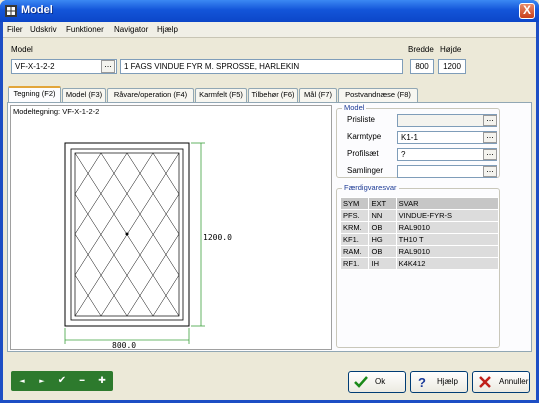 This screenshot has height=403, width=539. What do you see at coordinates (485, 382) in the screenshot?
I see `cancel-x-icon` at bounding box center [485, 382].